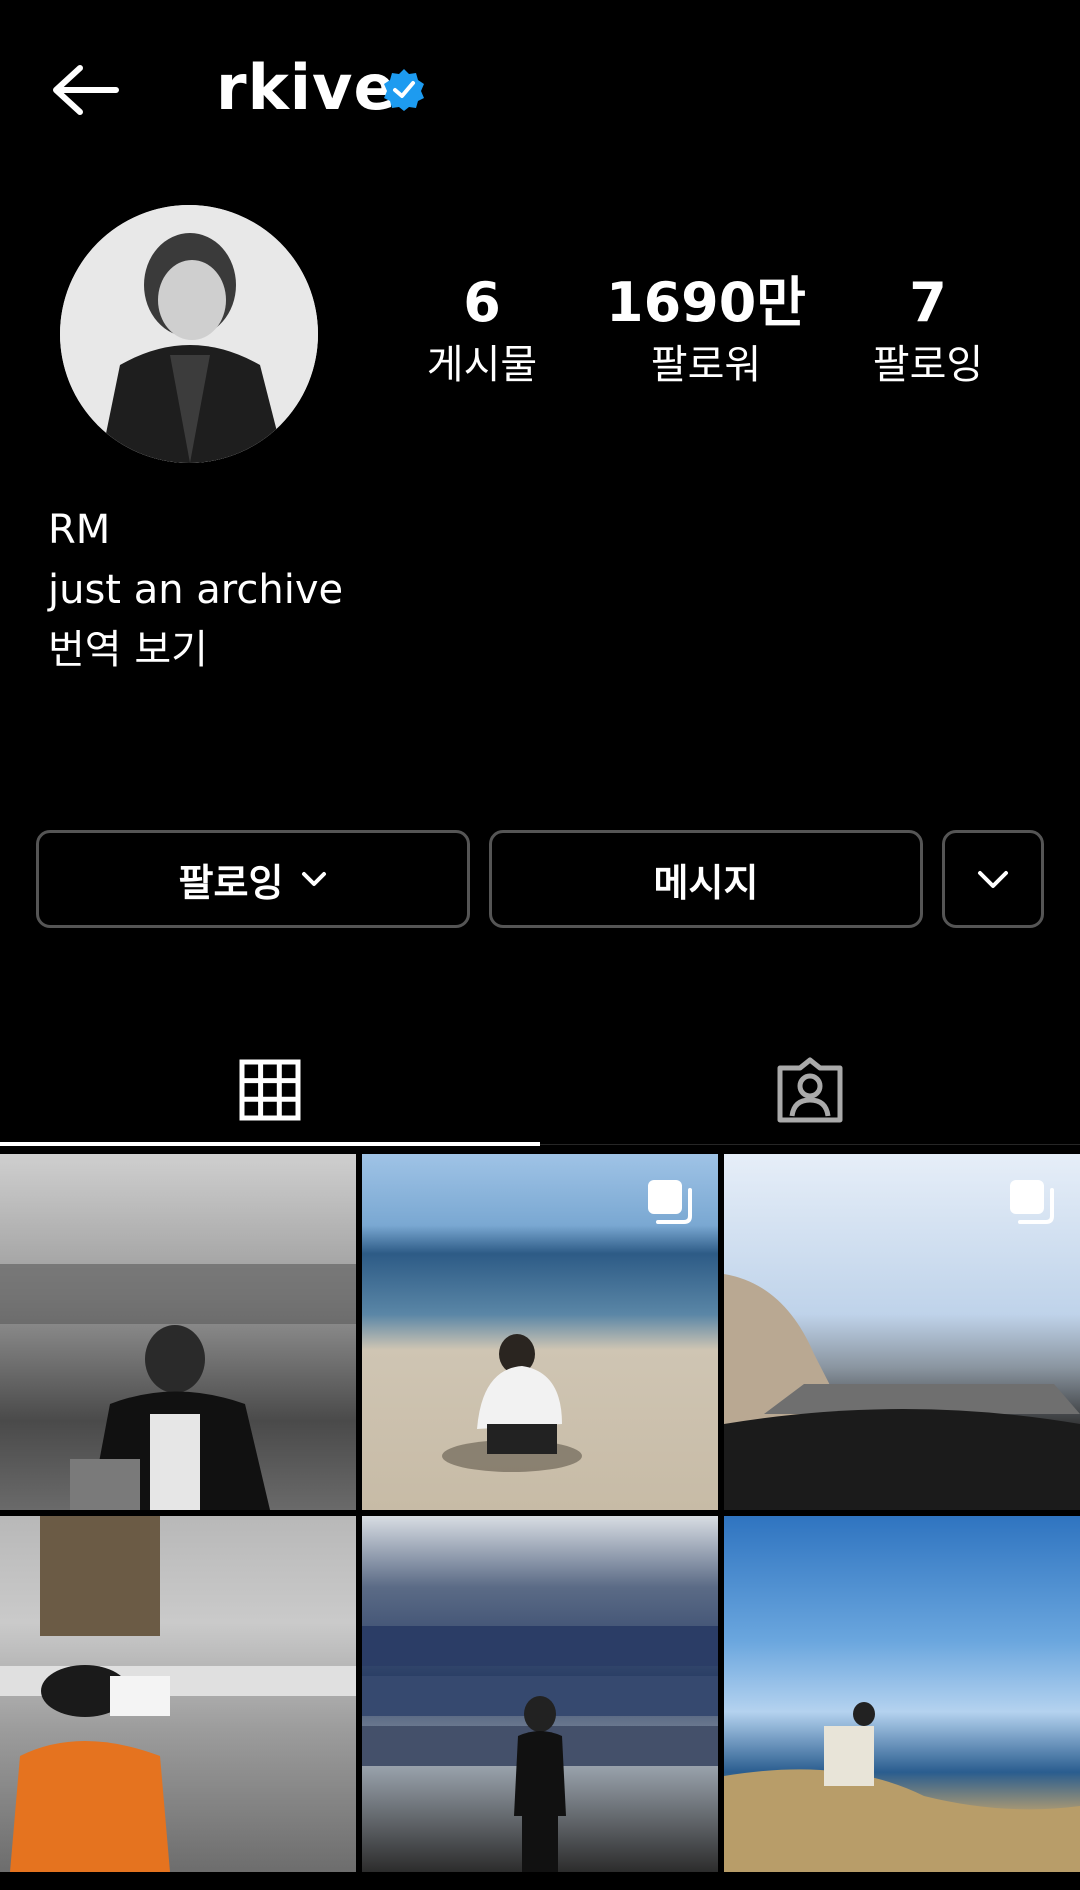  What do you see at coordinates (706, 365) in the screenshot?
I see `followers-label: 팔로워` at bounding box center [706, 365].